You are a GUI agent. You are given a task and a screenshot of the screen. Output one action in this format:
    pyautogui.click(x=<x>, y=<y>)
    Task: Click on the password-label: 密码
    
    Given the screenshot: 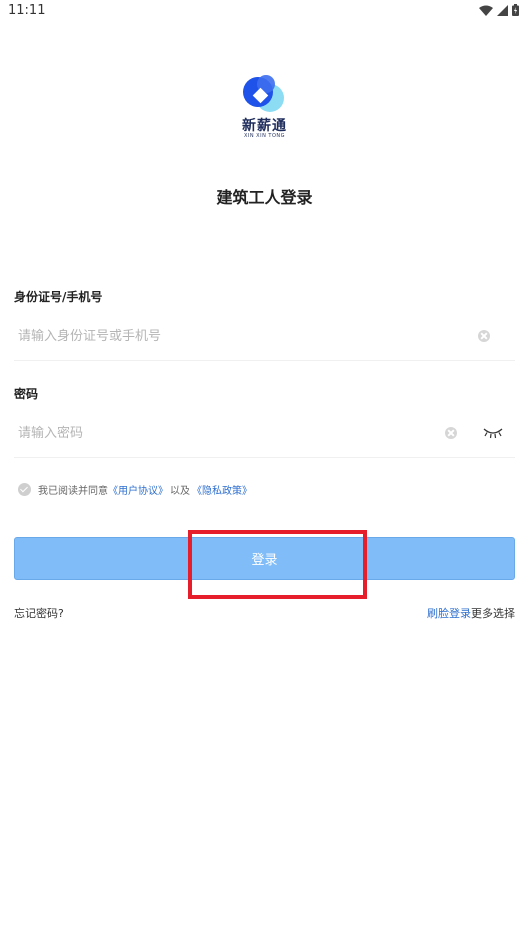 What is the action you would take?
    pyautogui.click(x=26, y=394)
    